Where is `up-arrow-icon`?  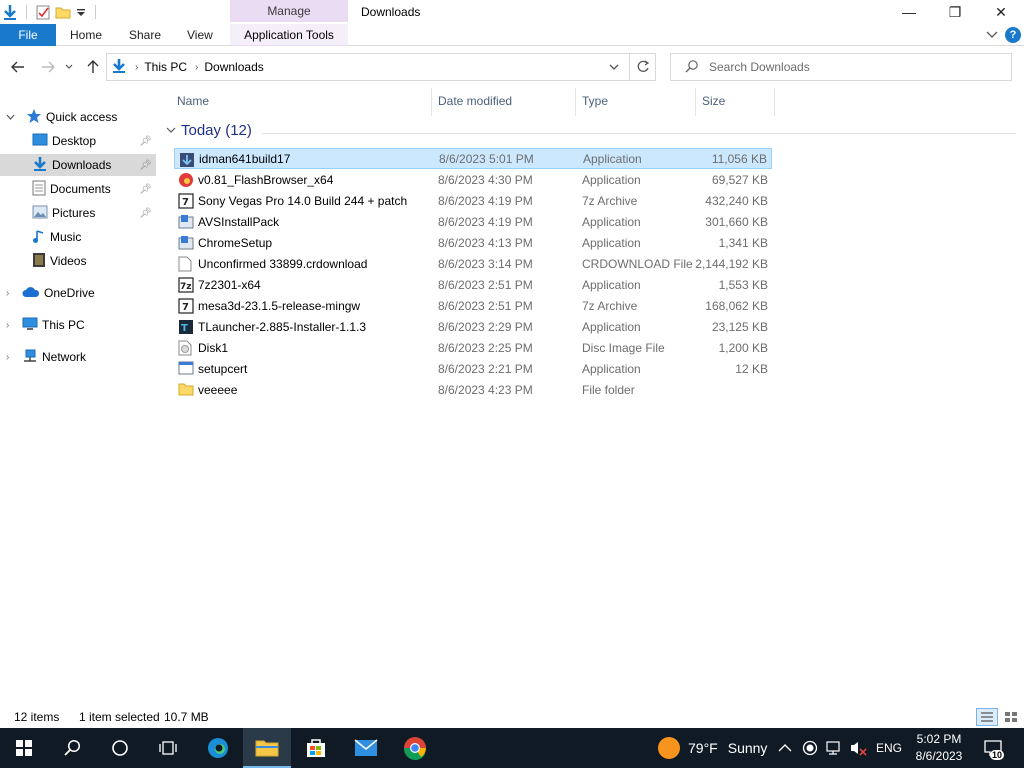
up-arrow-icon is located at coordinates (93, 67).